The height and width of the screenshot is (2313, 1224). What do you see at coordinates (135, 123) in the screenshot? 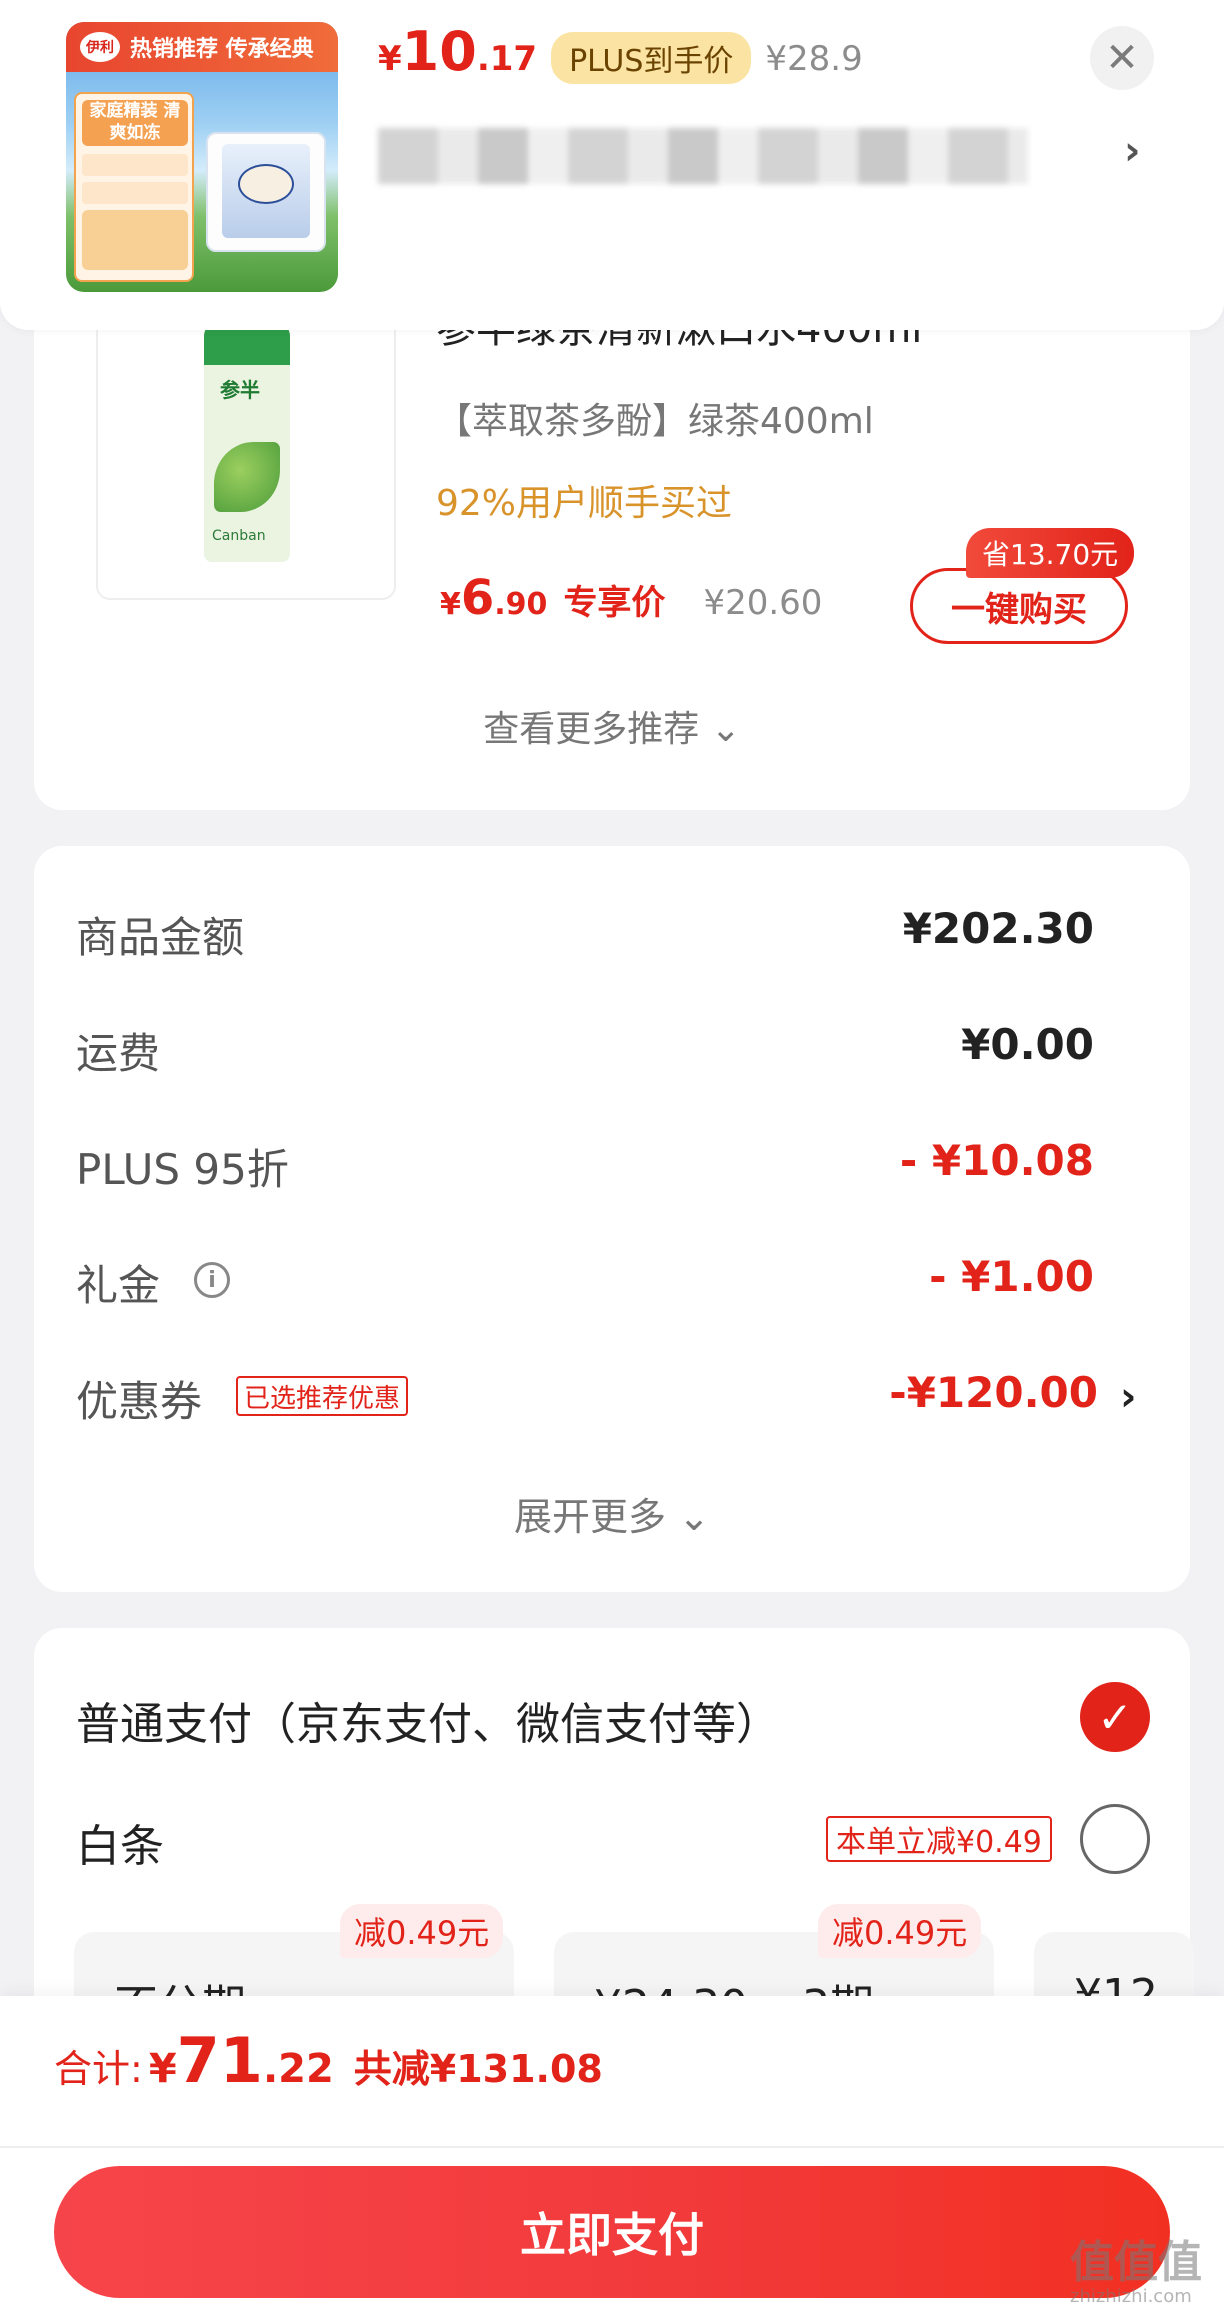
I see `thumbnail-promo-title: 家庭精装 清爽如冻` at bounding box center [135, 123].